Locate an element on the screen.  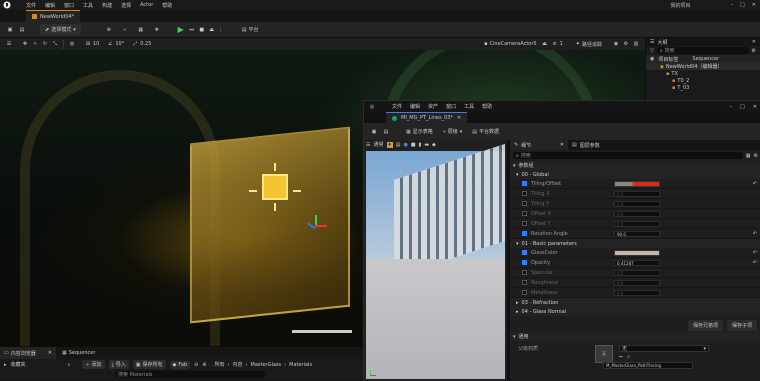
menu-item: 窗口 is located at coordinates (451, 106).